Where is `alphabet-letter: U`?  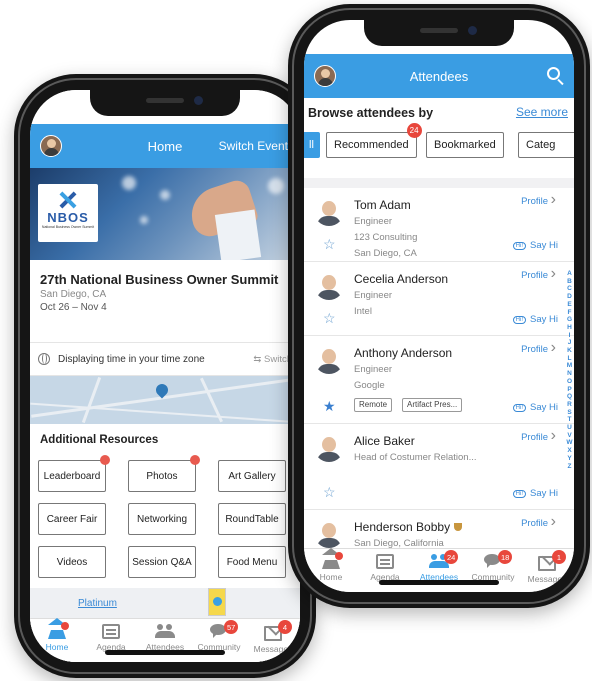 alphabet-letter: U is located at coordinates (569, 428).